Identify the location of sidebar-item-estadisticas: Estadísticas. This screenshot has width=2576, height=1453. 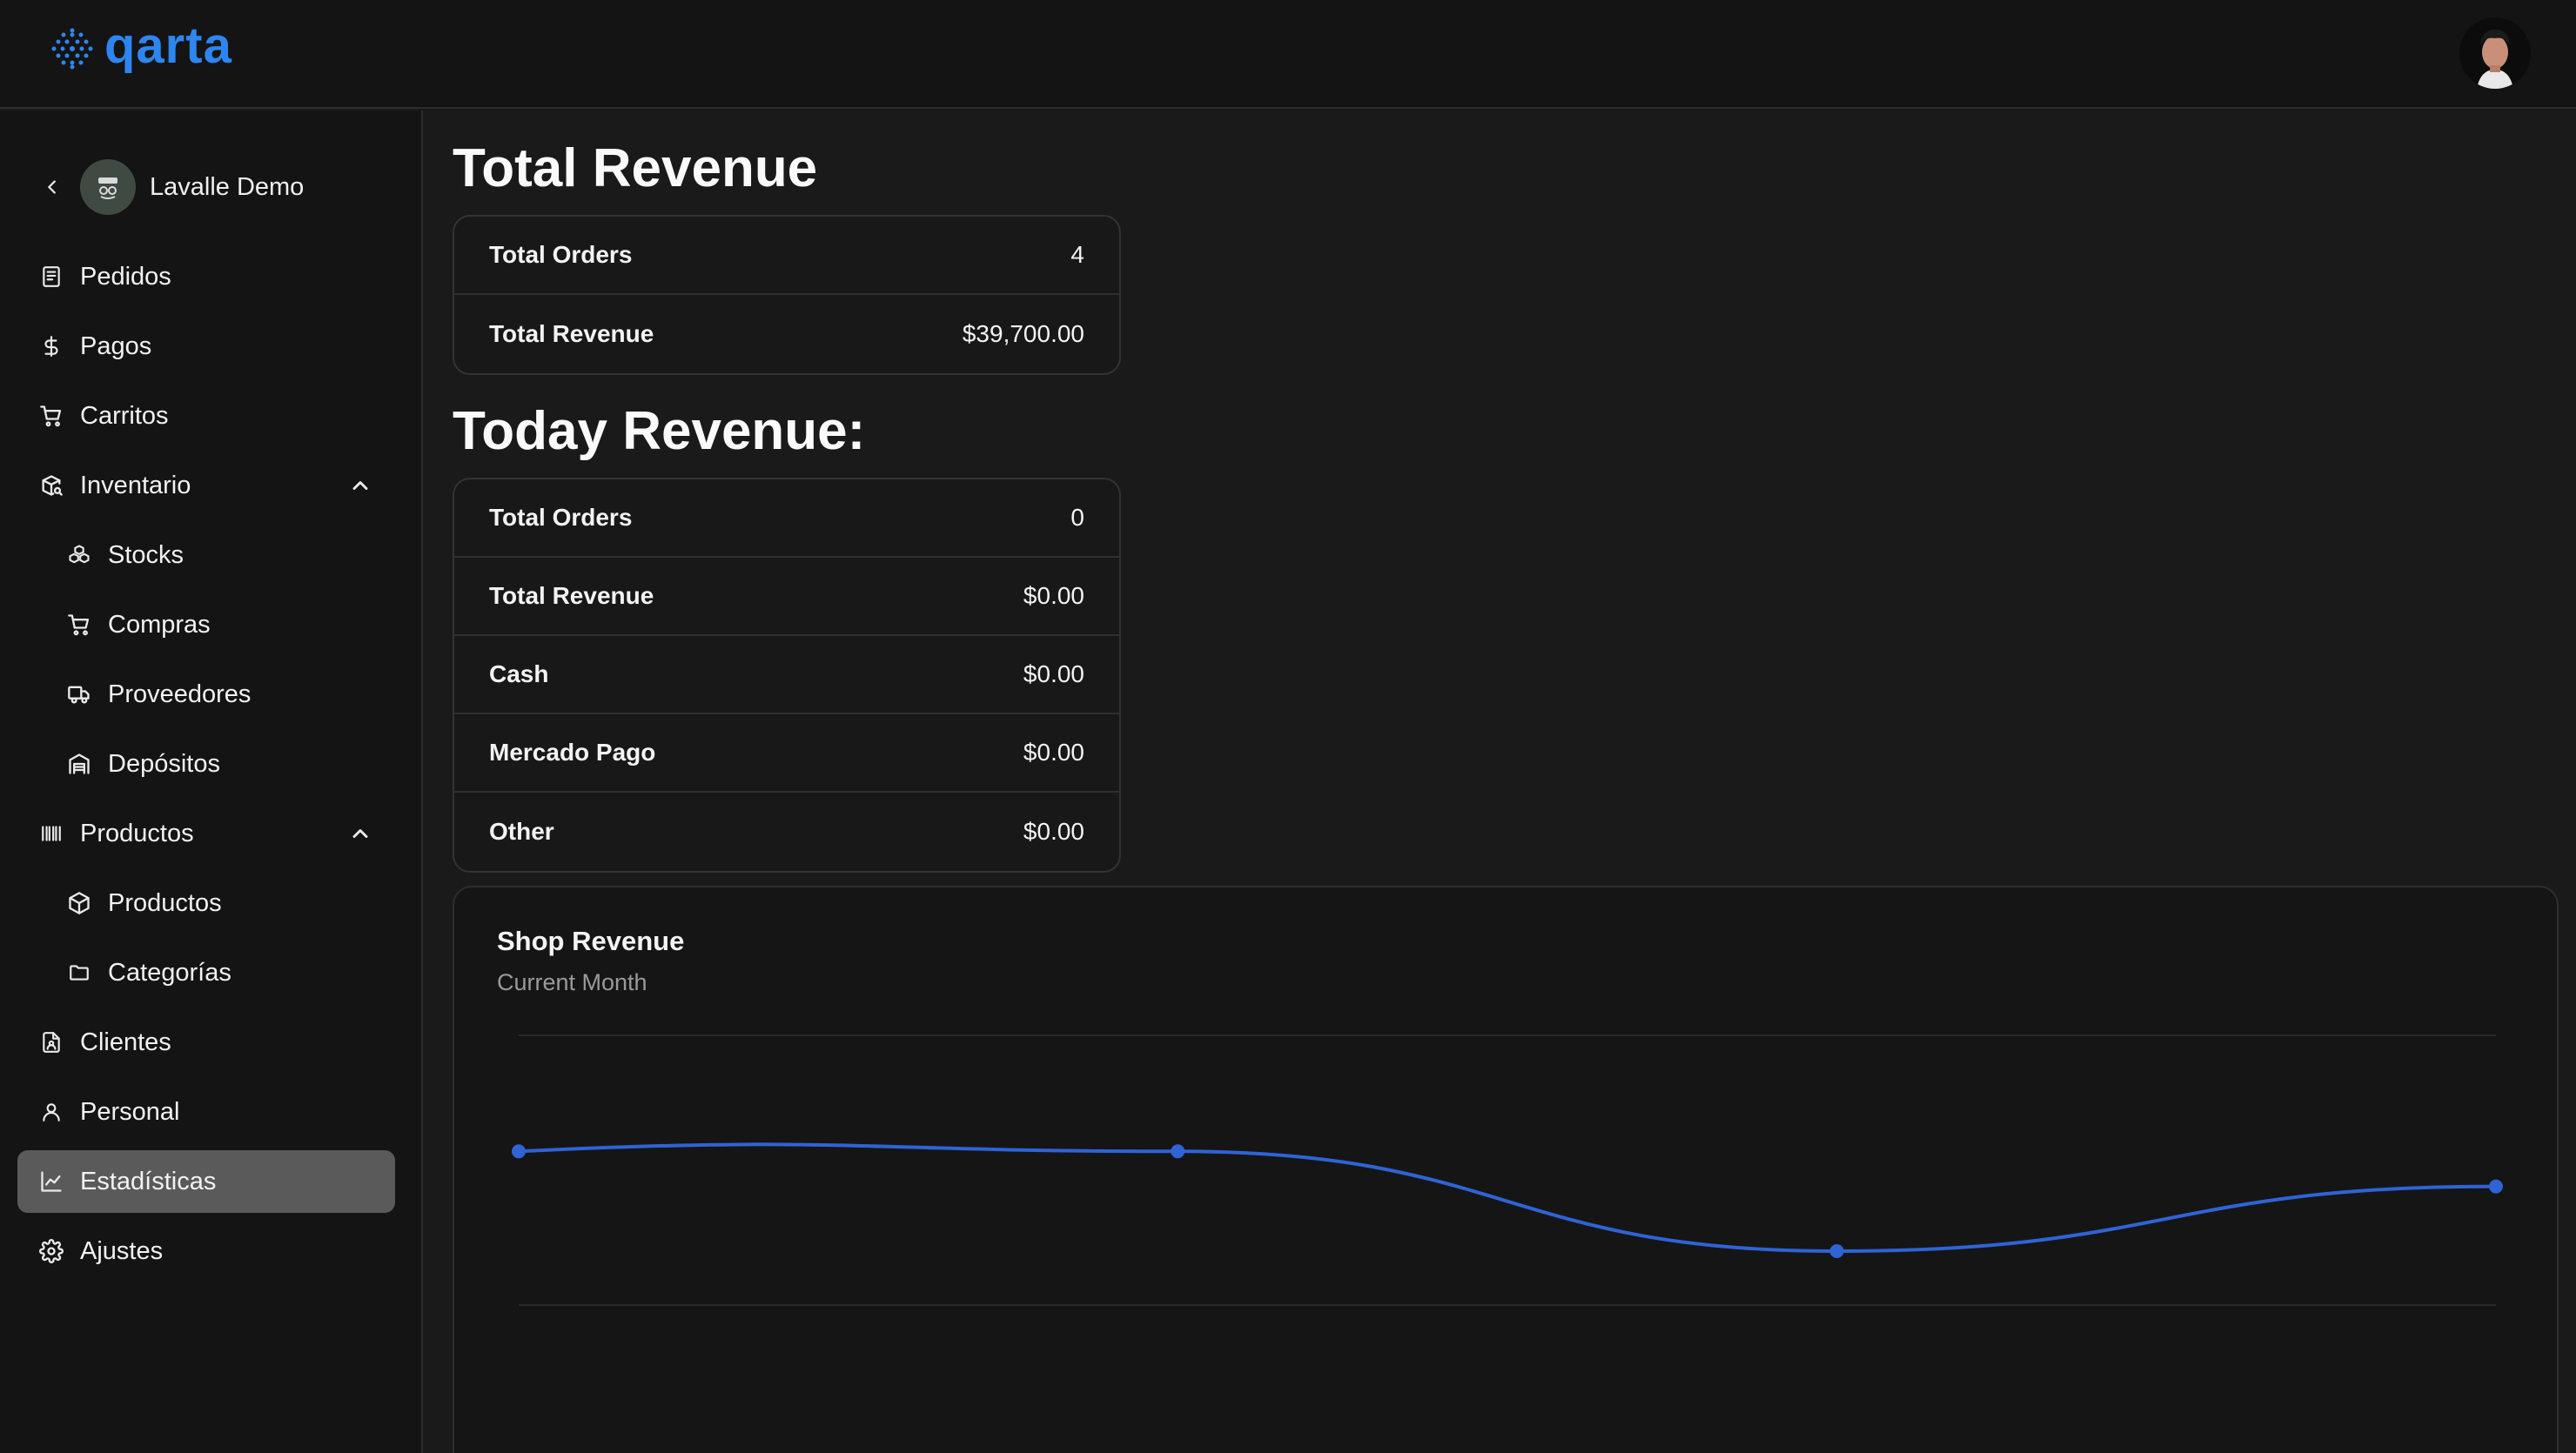
(206, 1181).